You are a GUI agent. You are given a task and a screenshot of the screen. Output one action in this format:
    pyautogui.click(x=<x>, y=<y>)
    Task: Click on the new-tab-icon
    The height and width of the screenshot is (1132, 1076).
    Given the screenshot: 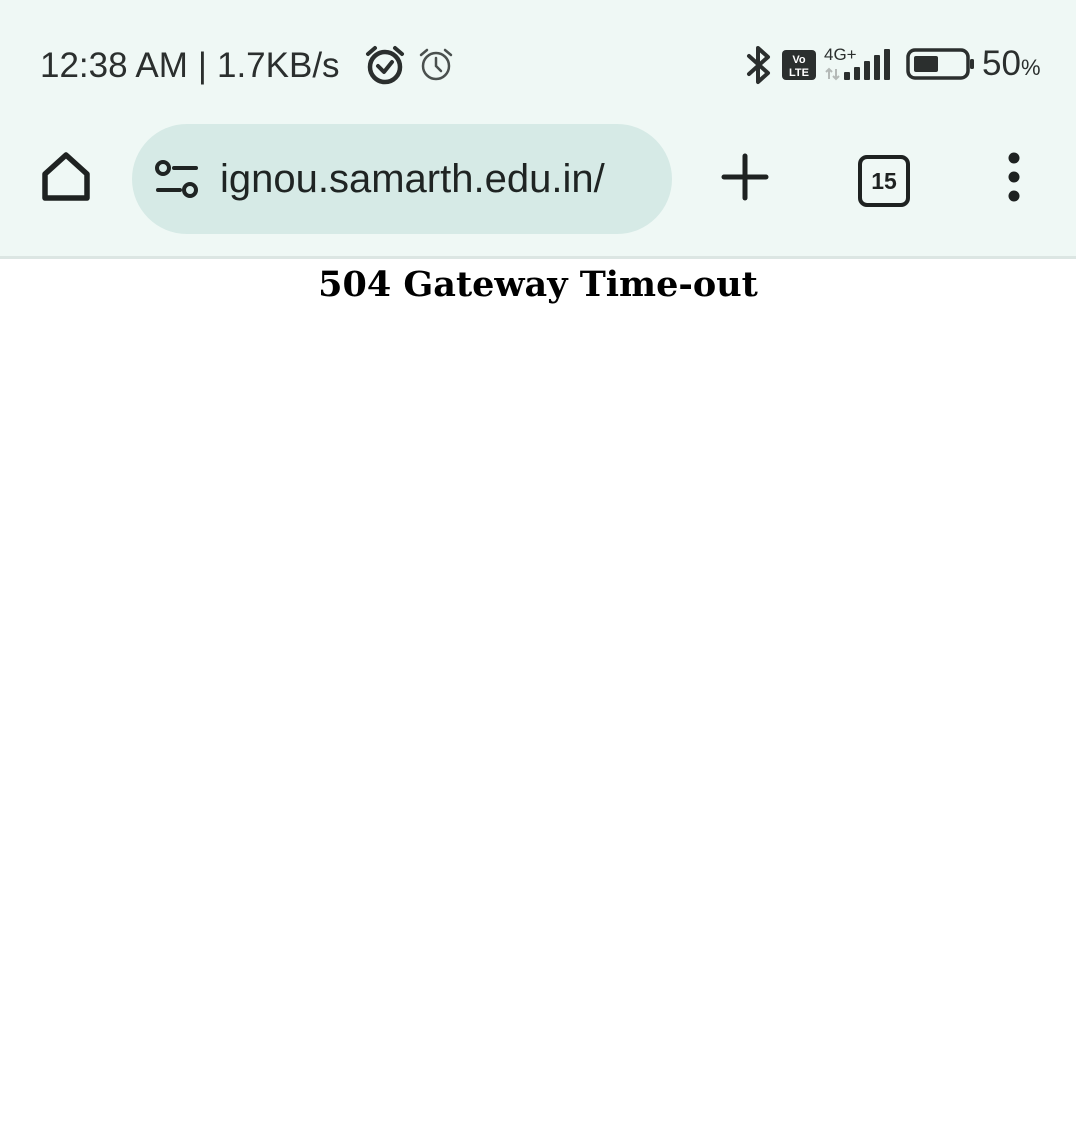 What is the action you would take?
    pyautogui.click(x=745, y=179)
    